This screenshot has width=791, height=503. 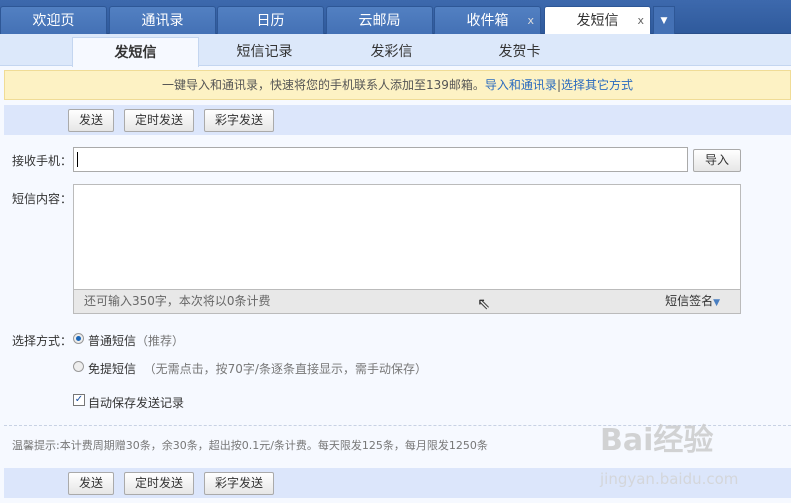 What do you see at coordinates (264, 52) in the screenshot?
I see `subtab-sms-records: 短信记录` at bounding box center [264, 52].